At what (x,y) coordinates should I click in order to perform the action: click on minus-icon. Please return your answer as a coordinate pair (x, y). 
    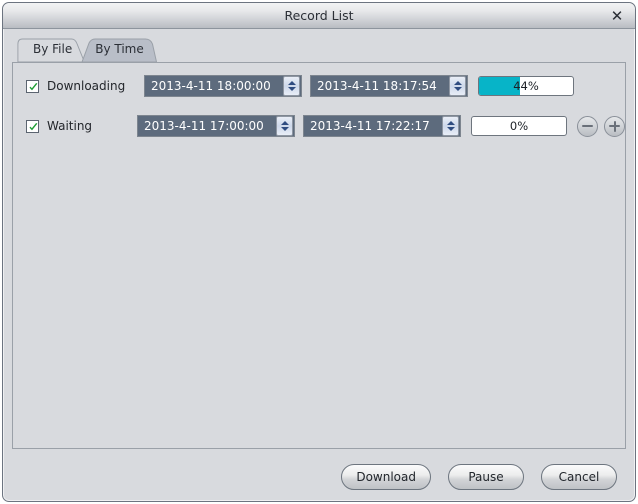
    Looking at the image, I should click on (587, 126).